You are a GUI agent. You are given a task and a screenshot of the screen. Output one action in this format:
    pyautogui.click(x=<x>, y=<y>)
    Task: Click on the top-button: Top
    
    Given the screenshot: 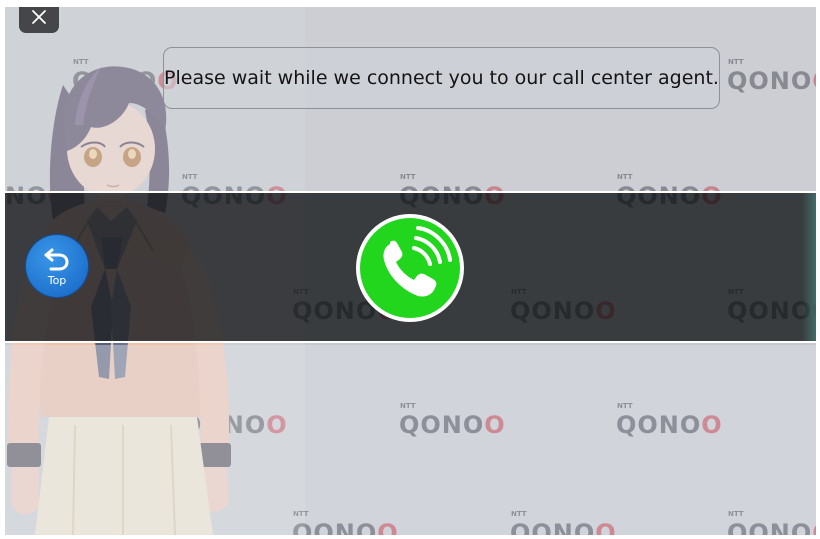 What is the action you would take?
    pyautogui.click(x=57, y=266)
    